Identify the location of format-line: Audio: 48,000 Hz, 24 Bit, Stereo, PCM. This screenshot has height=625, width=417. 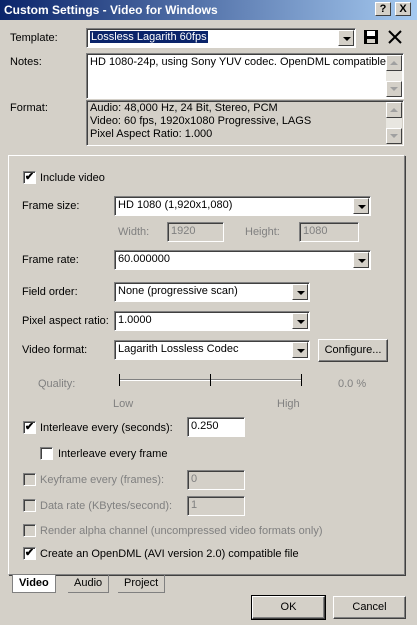
(184, 108).